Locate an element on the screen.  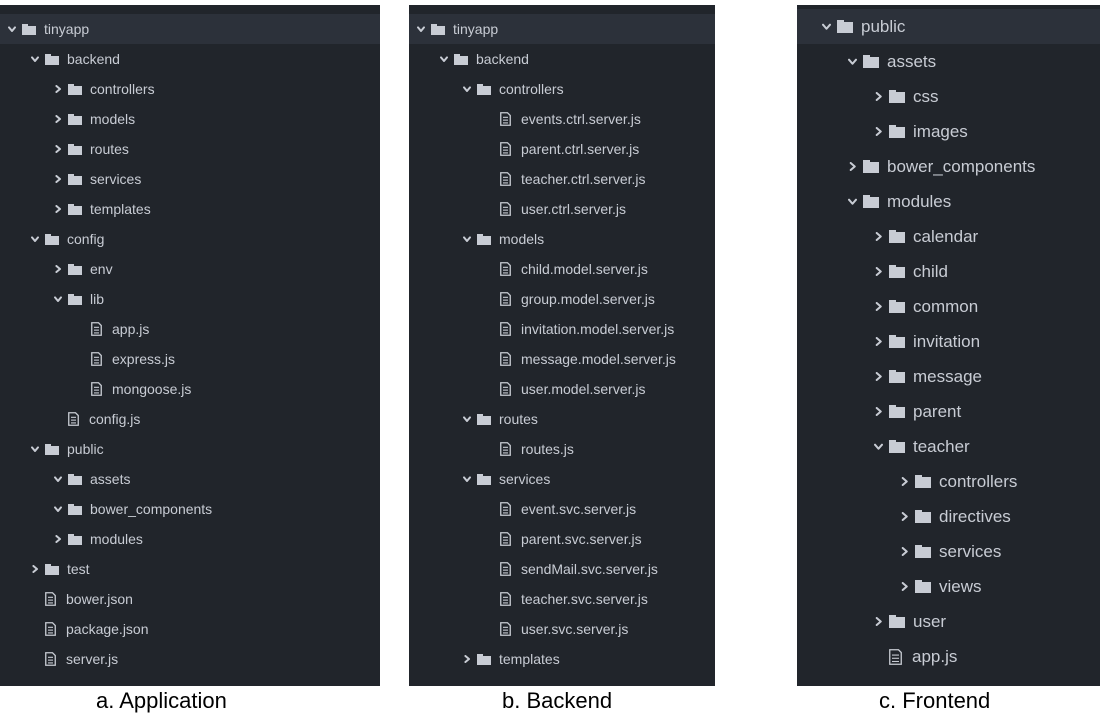
tree-folder-directives: directives is located at coordinates (948, 516).